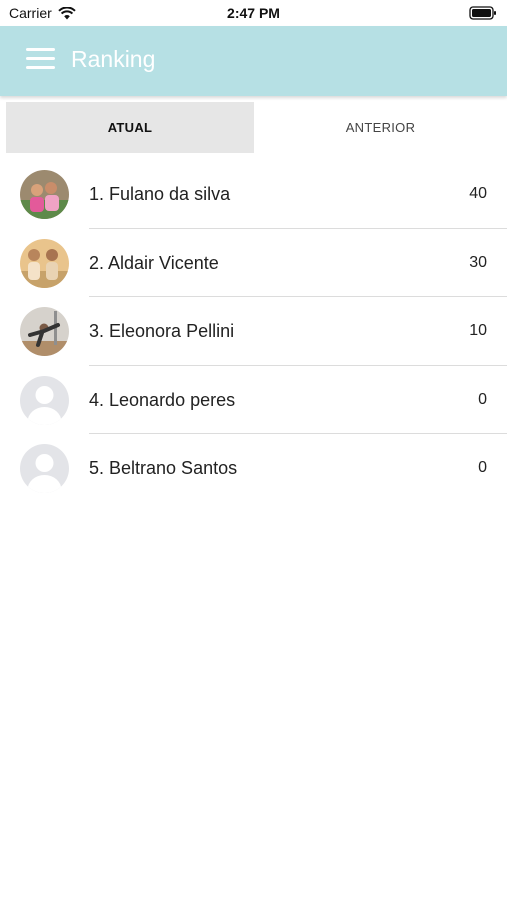 The width and height of the screenshot is (507, 900). What do you see at coordinates (40, 59) in the screenshot?
I see `hamburger-menu-icon` at bounding box center [40, 59].